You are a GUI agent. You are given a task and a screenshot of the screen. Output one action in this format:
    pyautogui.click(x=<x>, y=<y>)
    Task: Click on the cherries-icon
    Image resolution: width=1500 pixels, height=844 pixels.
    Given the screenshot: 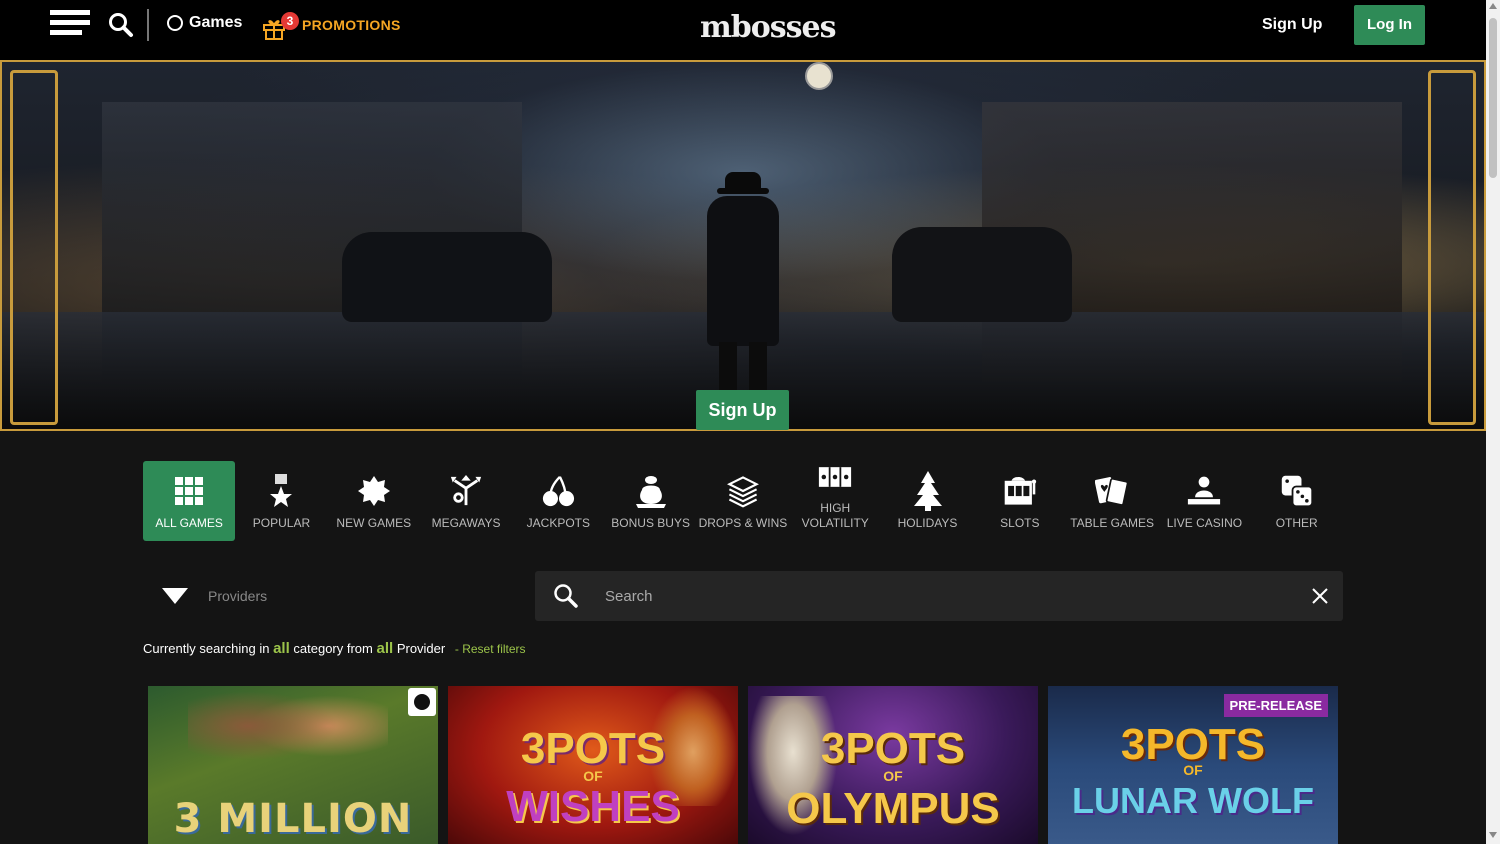 What is the action you would take?
    pyautogui.click(x=558, y=491)
    